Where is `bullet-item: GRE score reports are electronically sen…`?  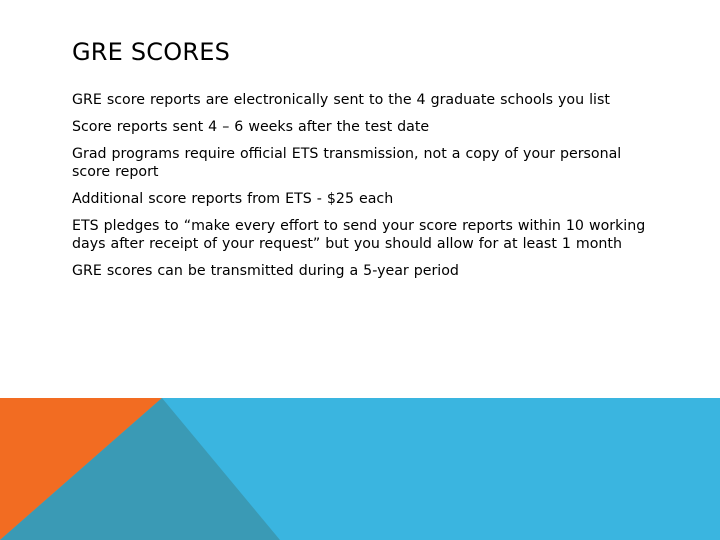
bullet-item: GRE score reports are electronically sen… is located at coordinates (341, 100).